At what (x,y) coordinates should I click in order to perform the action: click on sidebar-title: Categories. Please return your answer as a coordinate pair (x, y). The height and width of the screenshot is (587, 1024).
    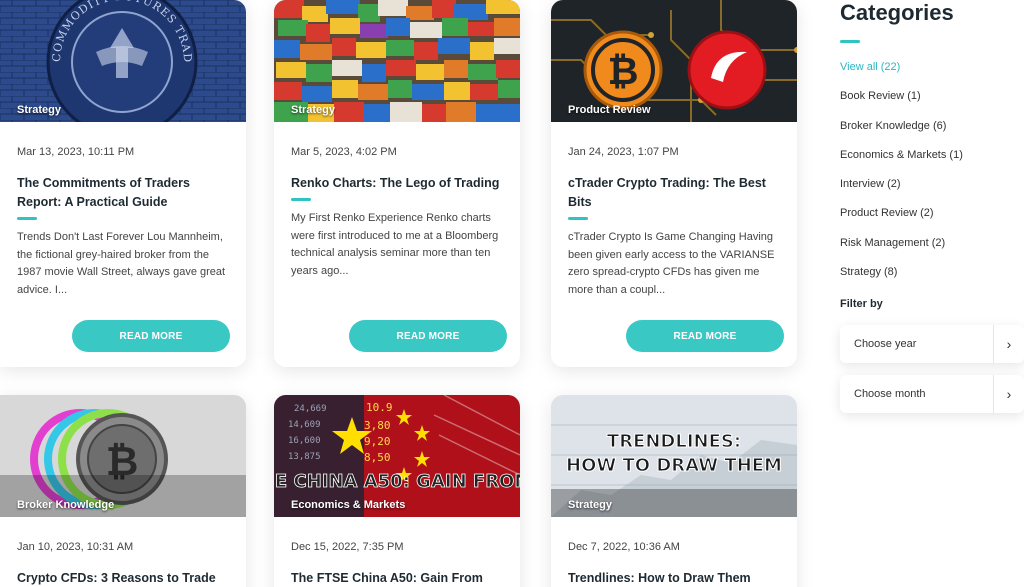
    Looking at the image, I should click on (897, 12).